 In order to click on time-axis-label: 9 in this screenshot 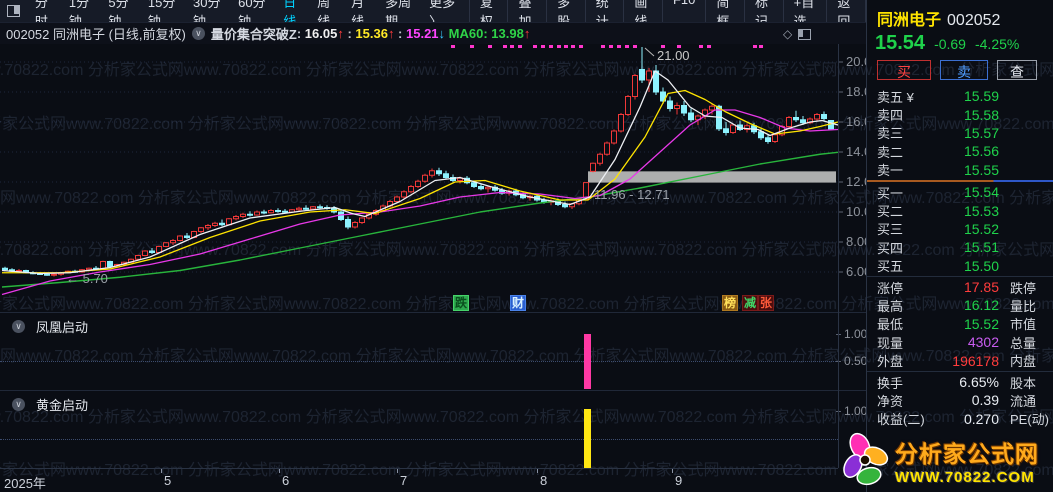, I will do `click(679, 480)`.